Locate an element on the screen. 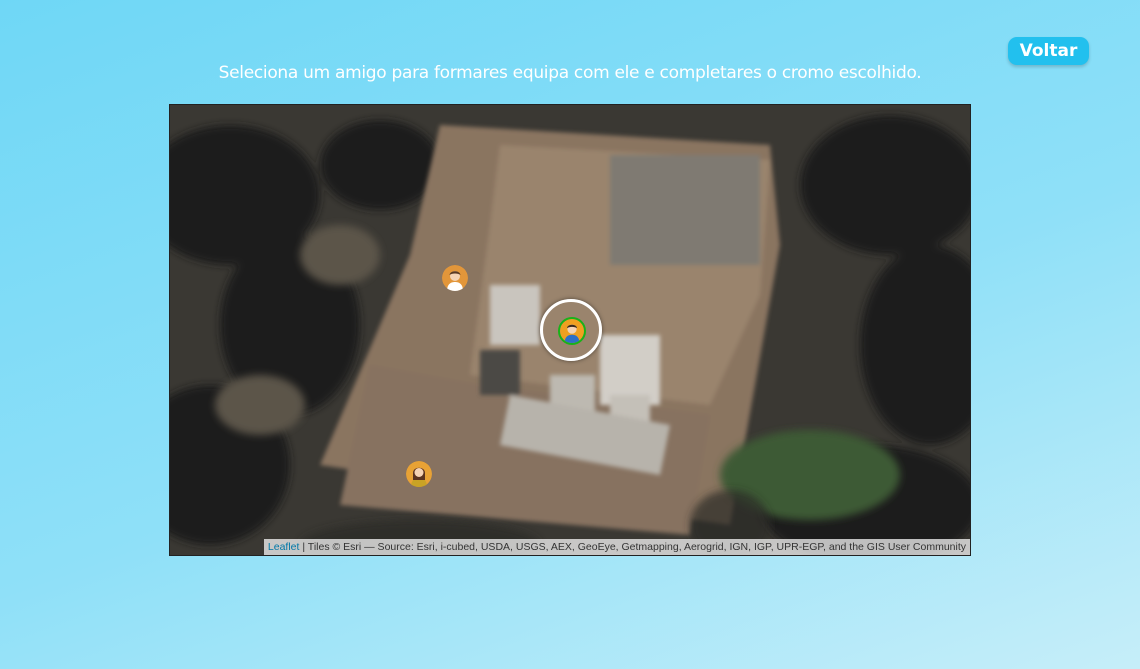 This screenshot has width=1140, height=669. current-user-marker is located at coordinates (572, 331).